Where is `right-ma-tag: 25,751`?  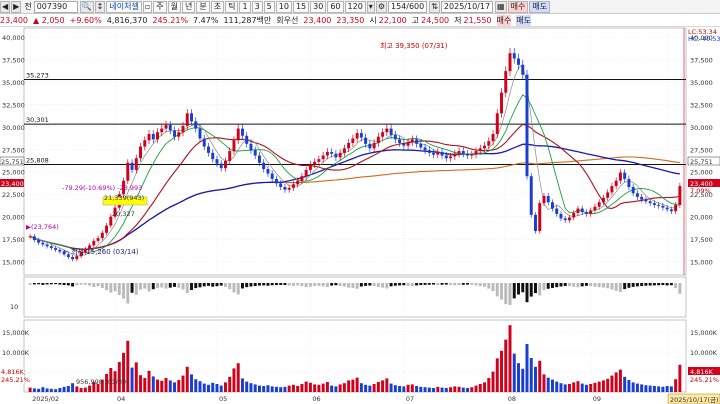
right-ma-tag: 25,751 is located at coordinates (701, 162).